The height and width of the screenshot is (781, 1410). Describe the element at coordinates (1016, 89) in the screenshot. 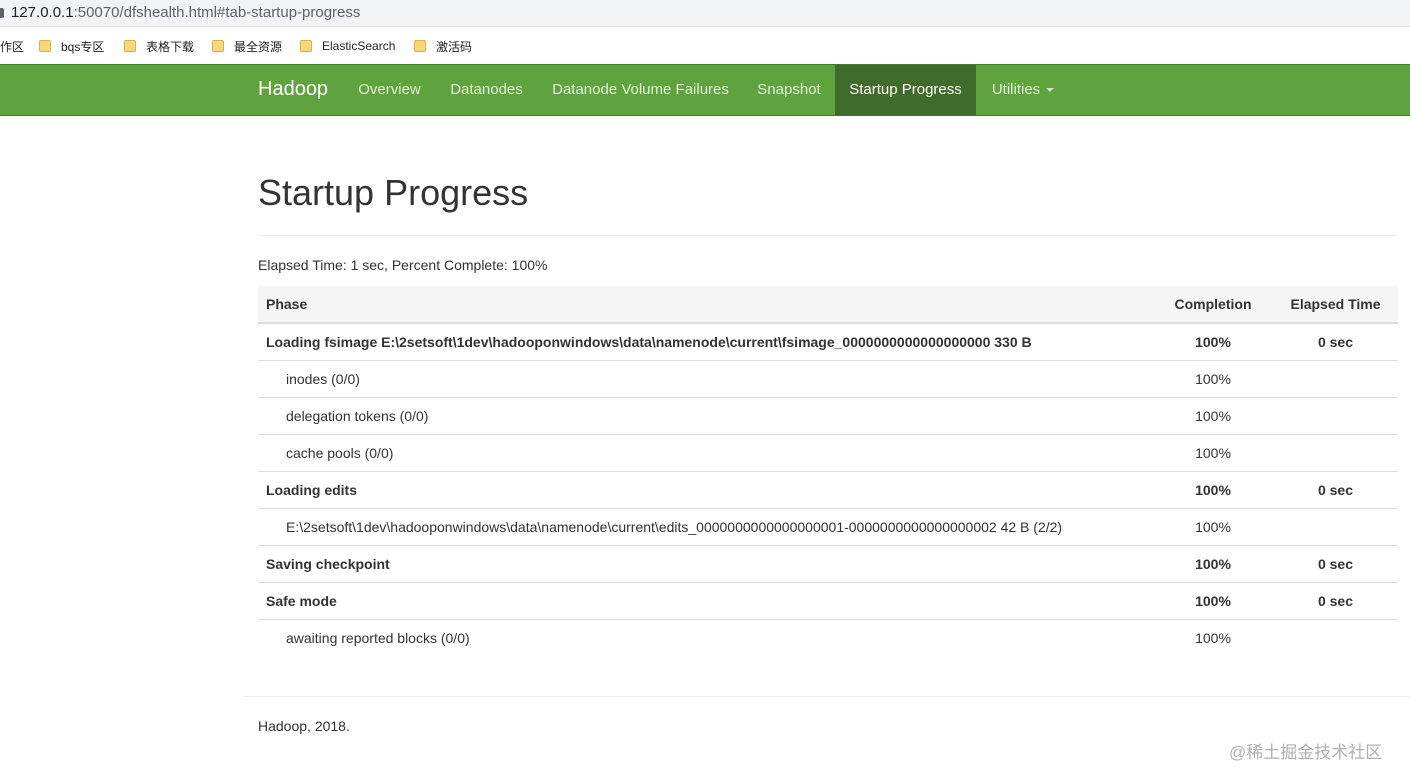

I see `nav-utilities-label: Utilities` at that location.